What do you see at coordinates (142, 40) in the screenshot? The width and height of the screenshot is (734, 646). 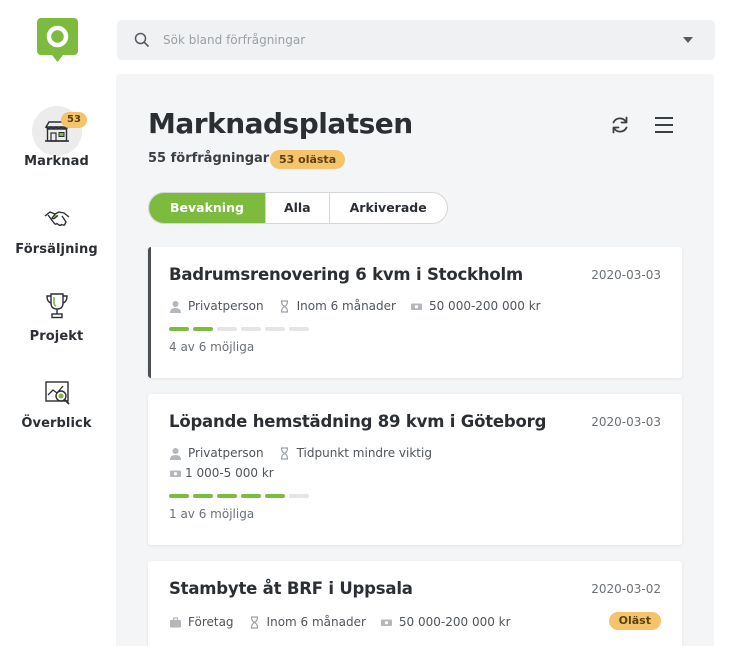 I see `search-icon` at bounding box center [142, 40].